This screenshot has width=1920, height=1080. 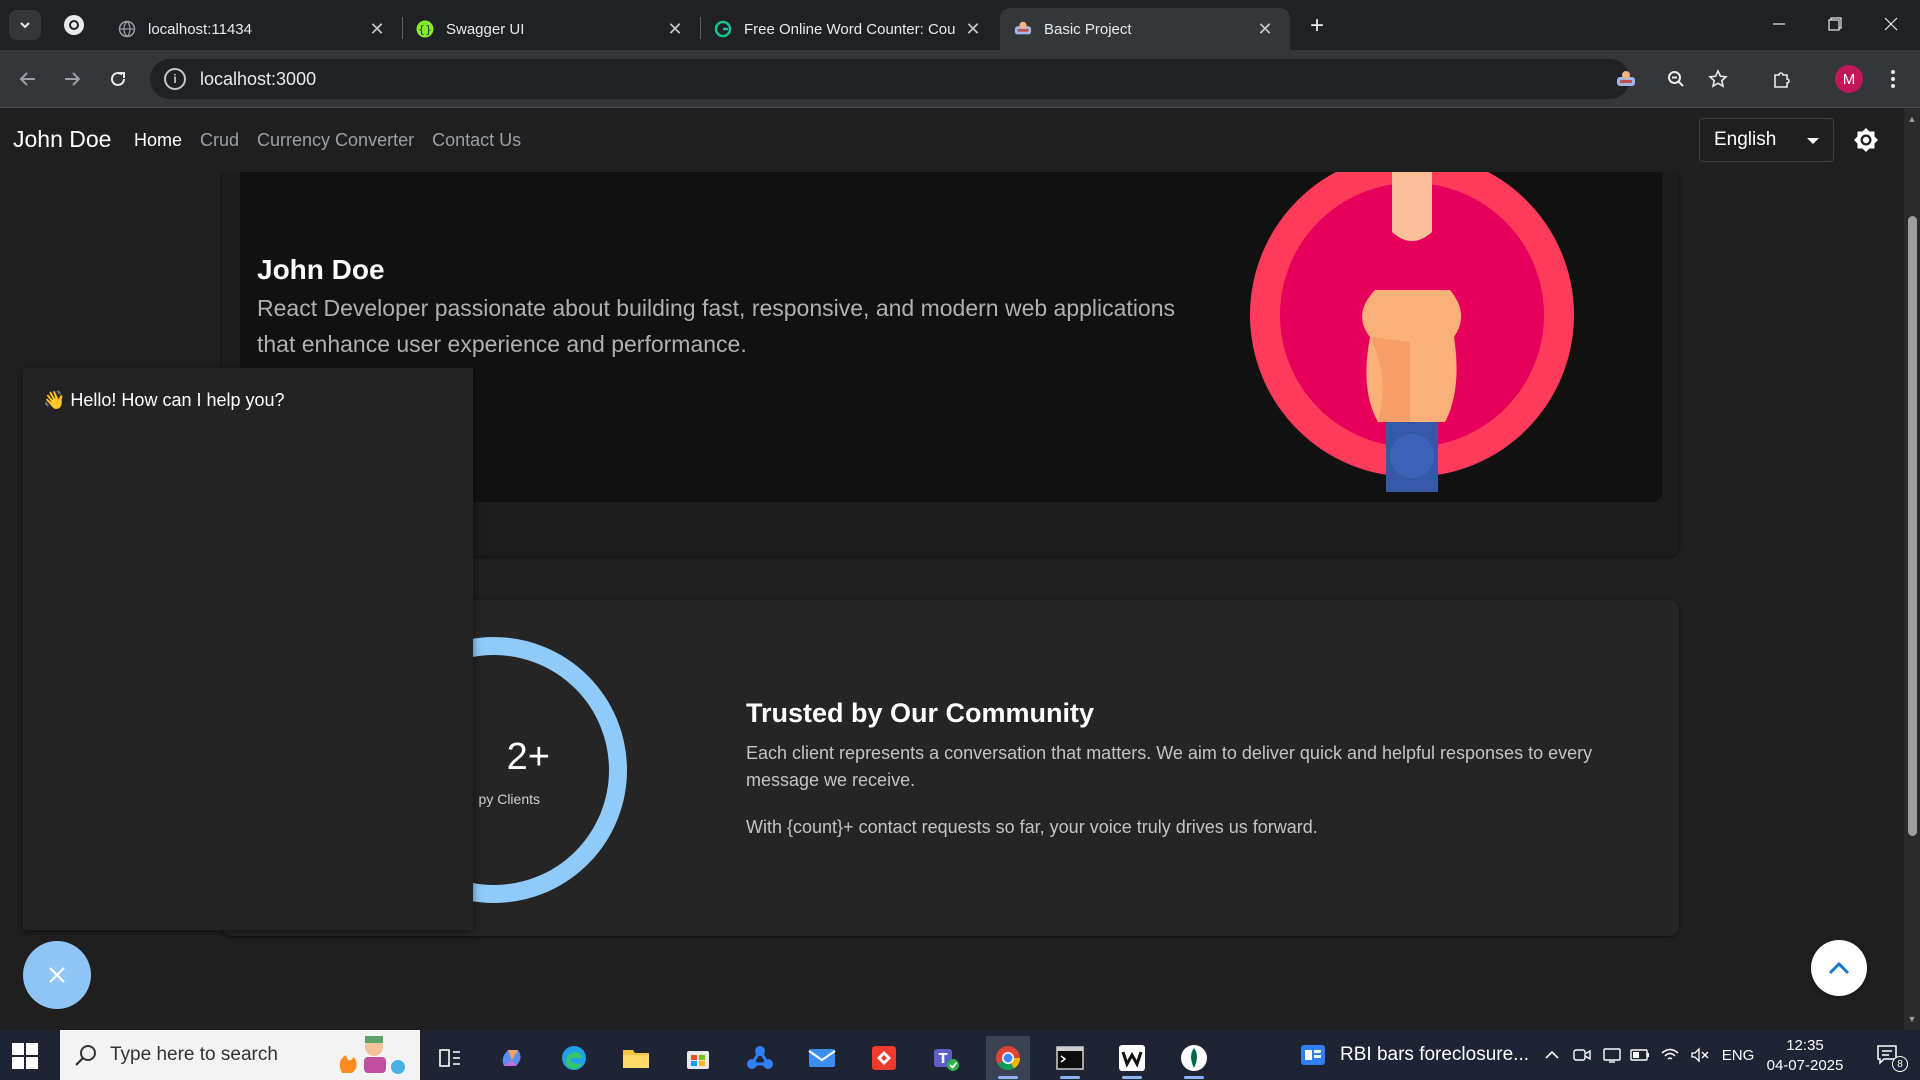 I want to click on chat-close-button, so click(x=57, y=975).